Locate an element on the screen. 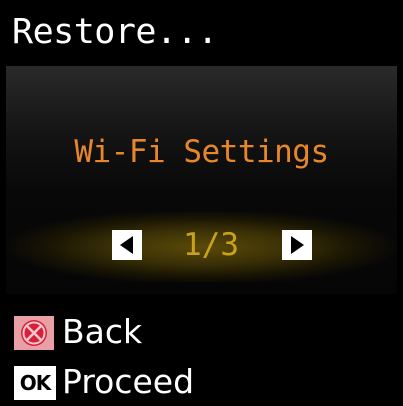  previous-arrow-icon is located at coordinates (127, 245).